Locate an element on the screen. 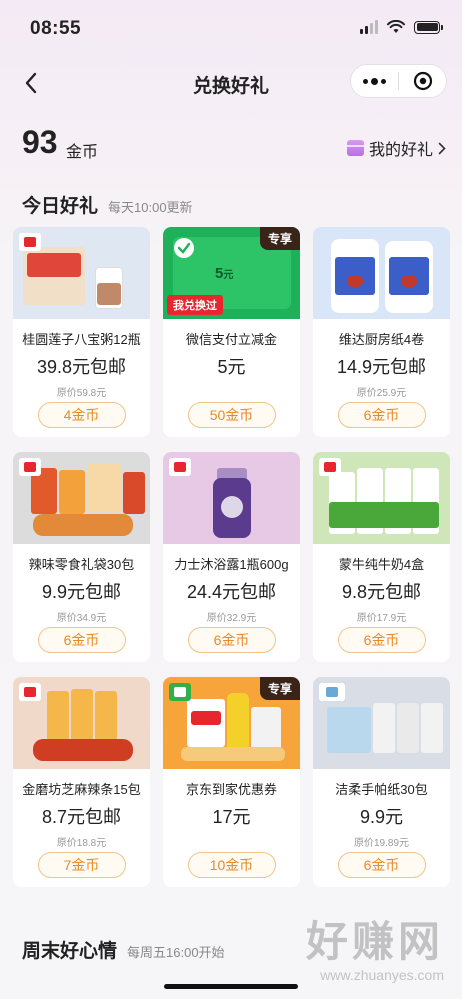 The height and width of the screenshot is (999, 462). product-name: 力士沐浴露1瓶600g is located at coordinates (231, 564).